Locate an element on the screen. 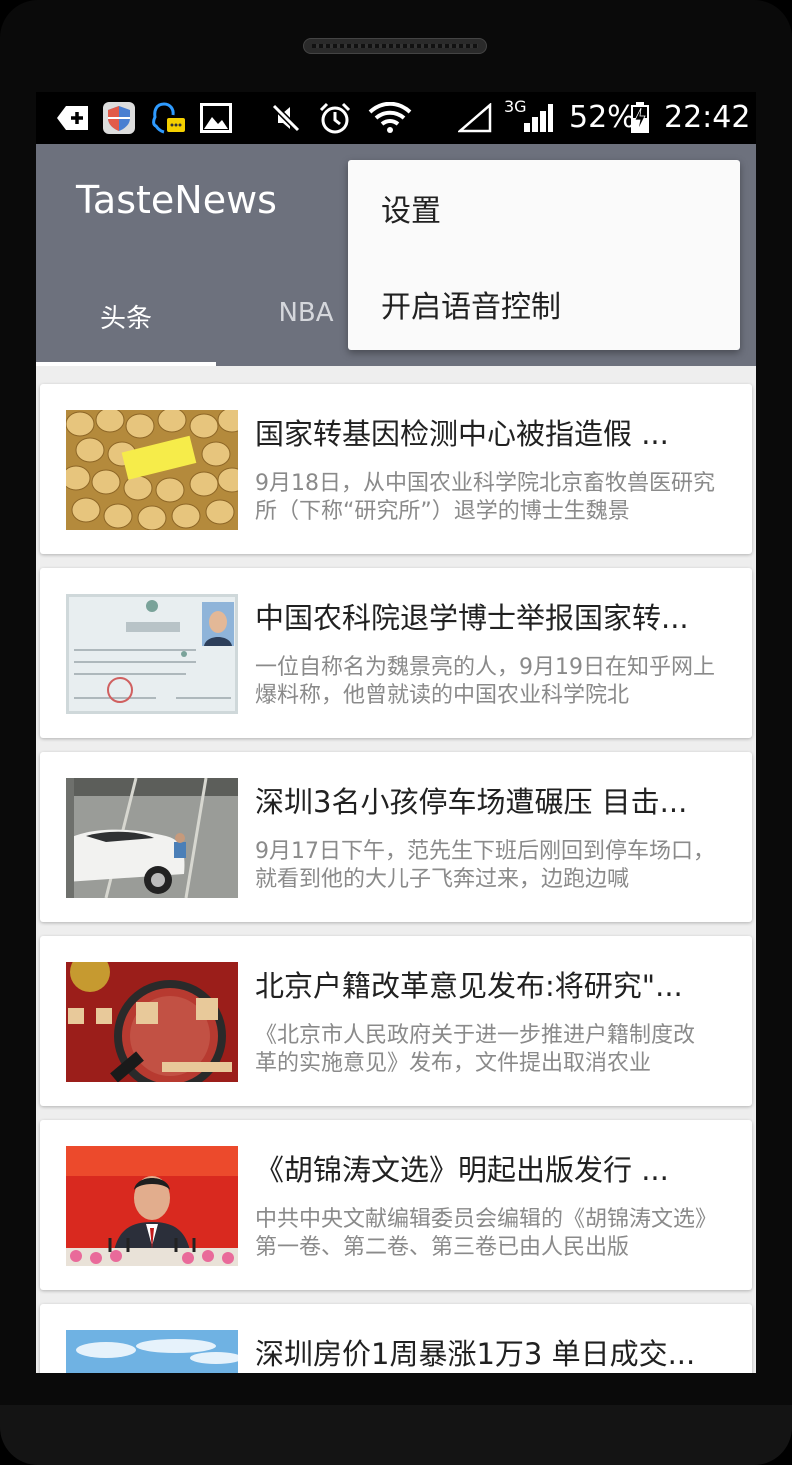 This screenshot has width=792, height=1465. signal-empty-icon is located at coordinates (475, 118).